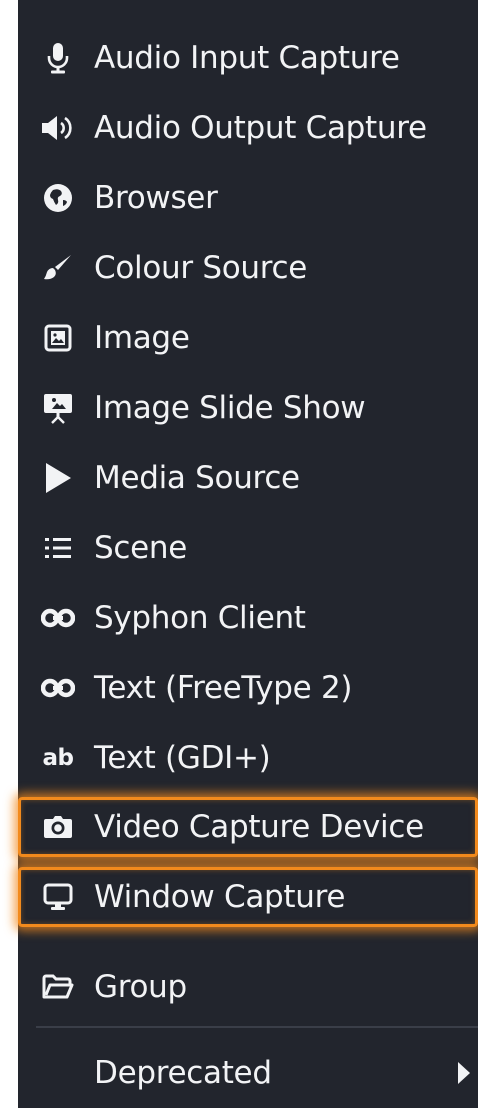  I want to click on paintbrush-icon, so click(58, 268).